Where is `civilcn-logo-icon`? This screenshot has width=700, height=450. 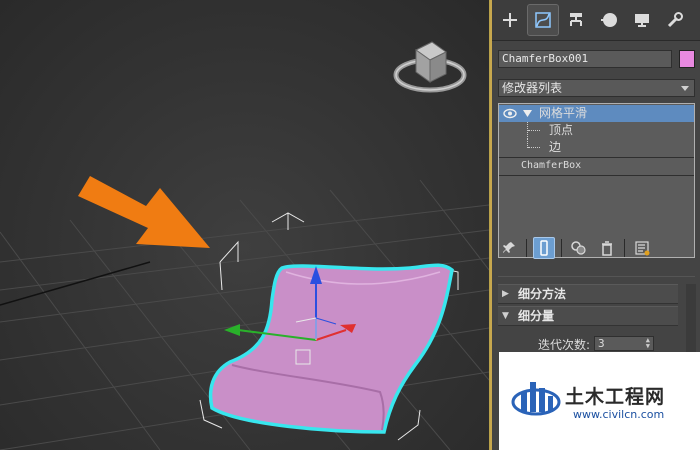
civilcn-logo-icon is located at coordinates (536, 399).